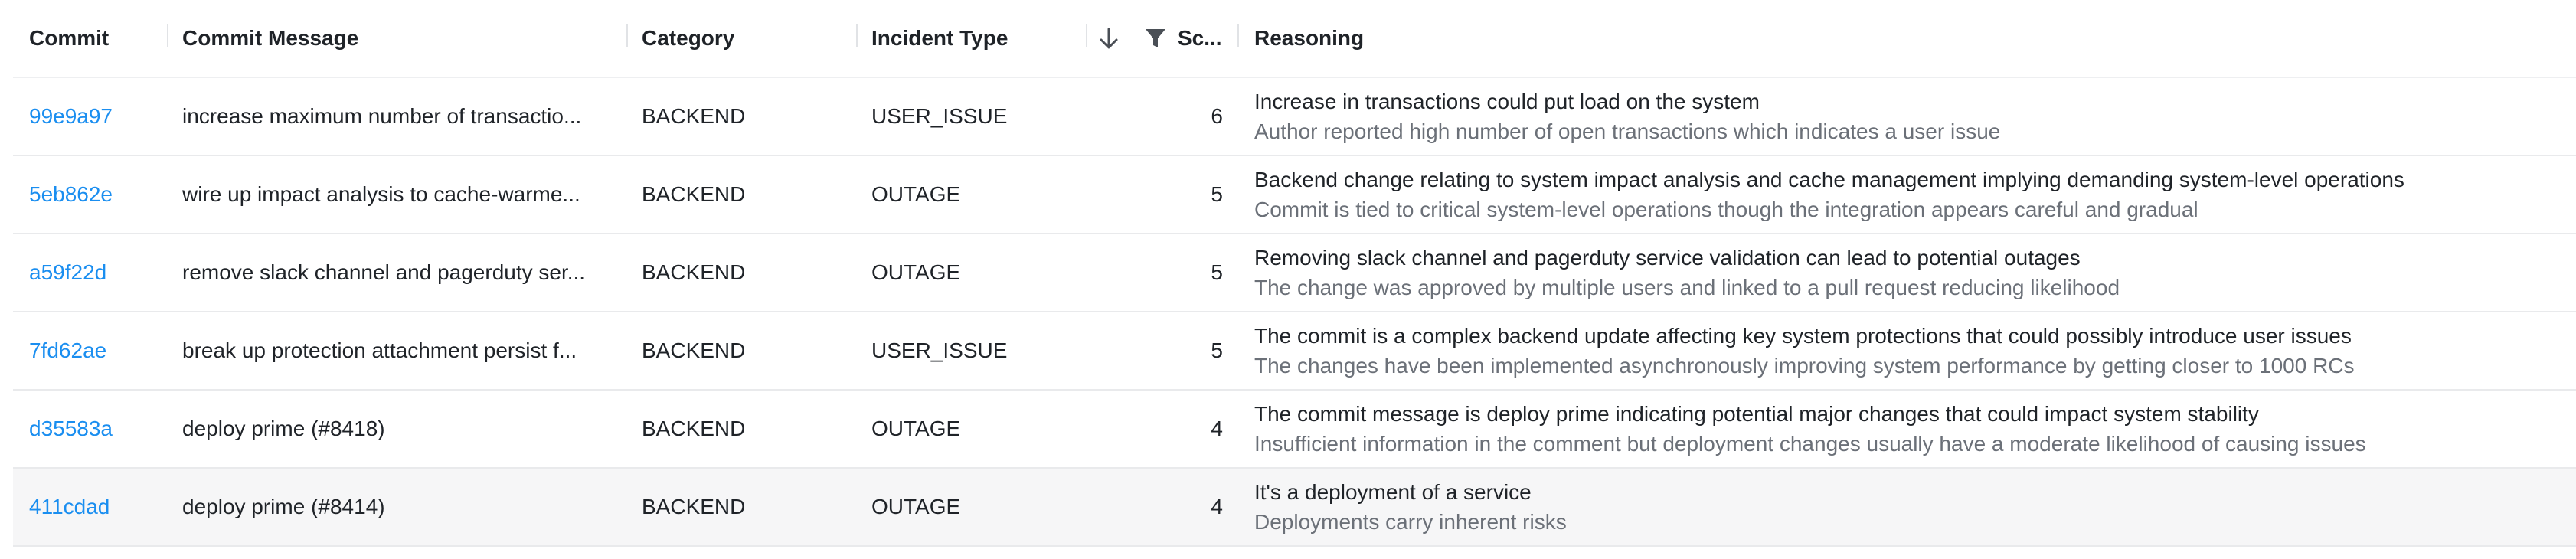 The image size is (2576, 559). I want to click on score-value: 6, so click(1217, 116).